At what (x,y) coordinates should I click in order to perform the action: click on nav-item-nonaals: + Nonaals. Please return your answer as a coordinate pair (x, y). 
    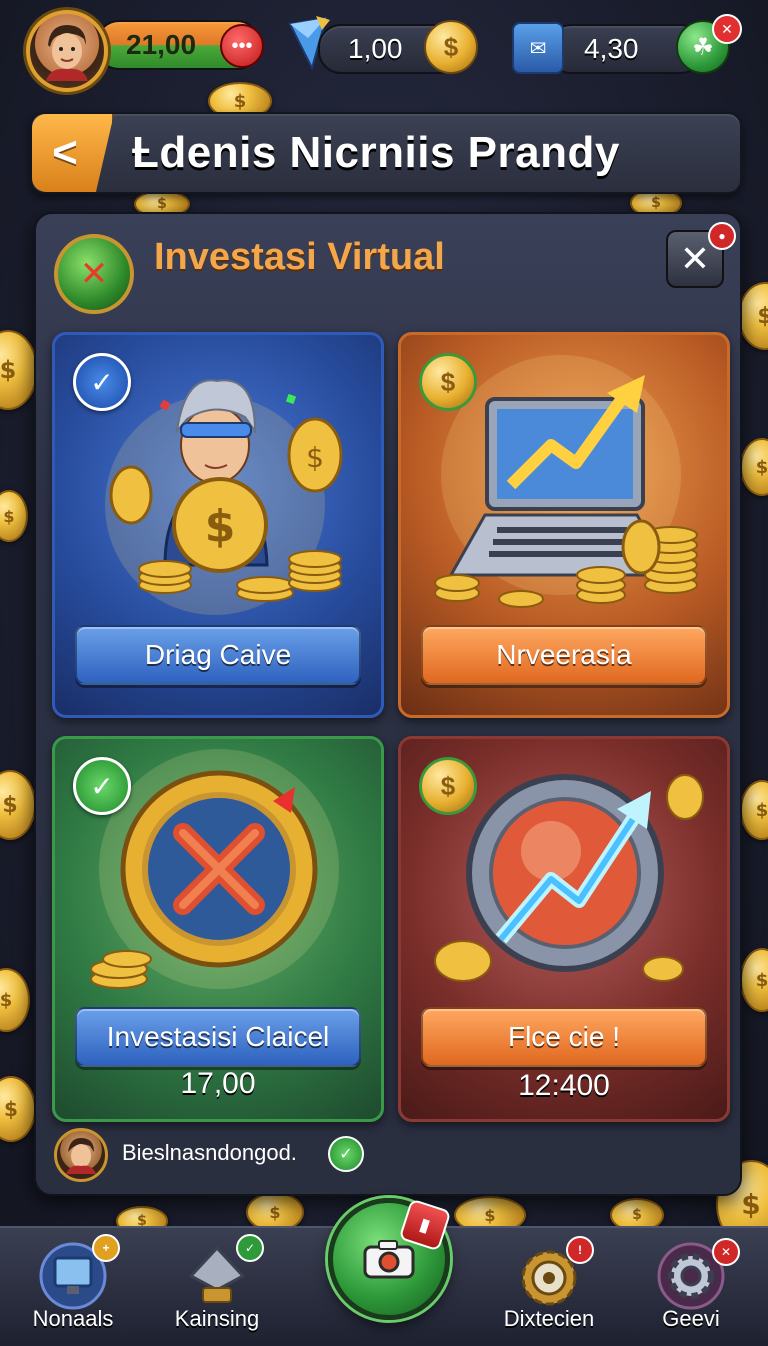
    Looking at the image, I should click on (73, 1287).